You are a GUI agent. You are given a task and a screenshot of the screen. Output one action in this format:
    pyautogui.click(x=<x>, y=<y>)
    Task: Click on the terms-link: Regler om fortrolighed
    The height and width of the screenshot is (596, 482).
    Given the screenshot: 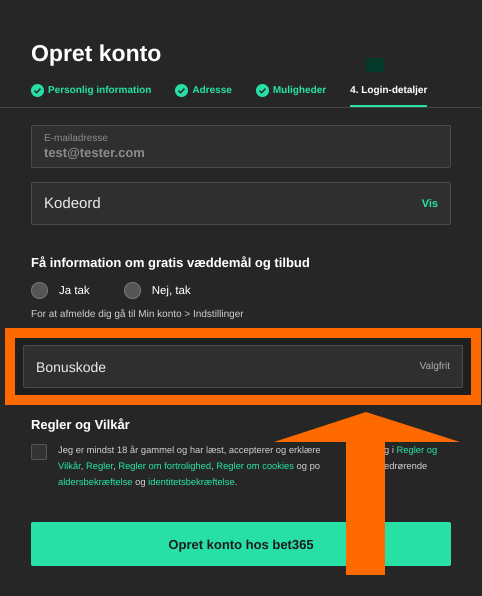 What is the action you would take?
    pyautogui.click(x=165, y=465)
    